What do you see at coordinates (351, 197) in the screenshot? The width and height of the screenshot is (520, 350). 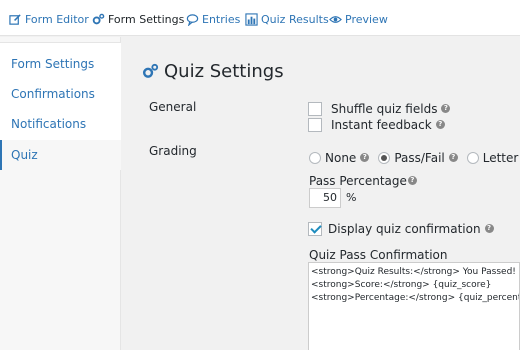 I see `percent-sign: %` at bounding box center [351, 197].